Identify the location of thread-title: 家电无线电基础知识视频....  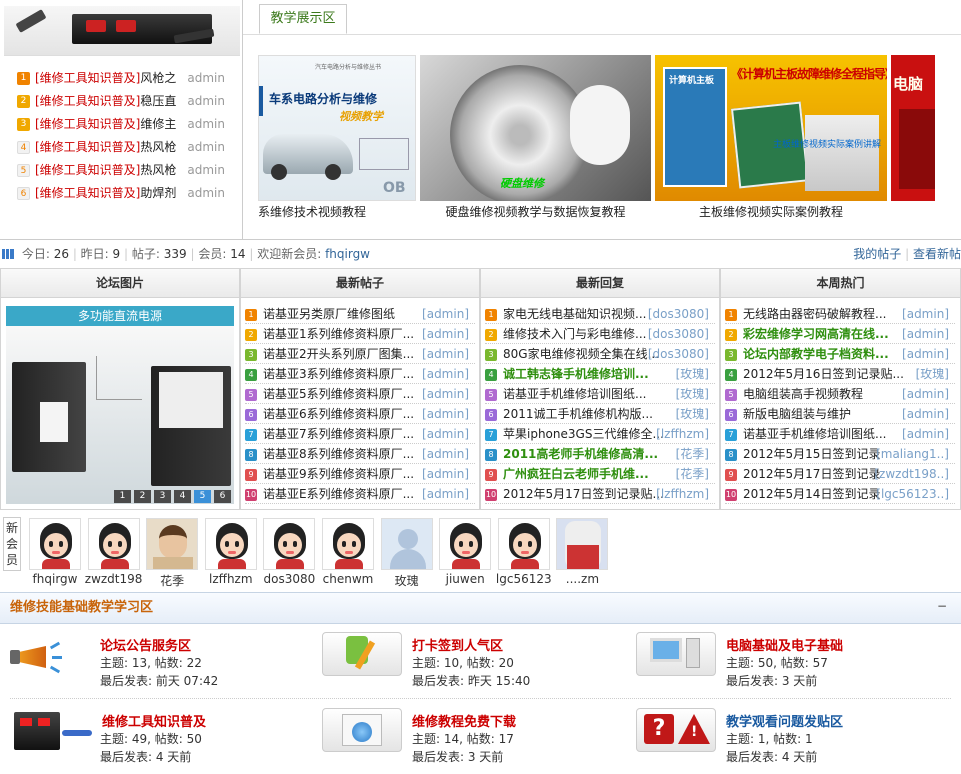
(574, 314).